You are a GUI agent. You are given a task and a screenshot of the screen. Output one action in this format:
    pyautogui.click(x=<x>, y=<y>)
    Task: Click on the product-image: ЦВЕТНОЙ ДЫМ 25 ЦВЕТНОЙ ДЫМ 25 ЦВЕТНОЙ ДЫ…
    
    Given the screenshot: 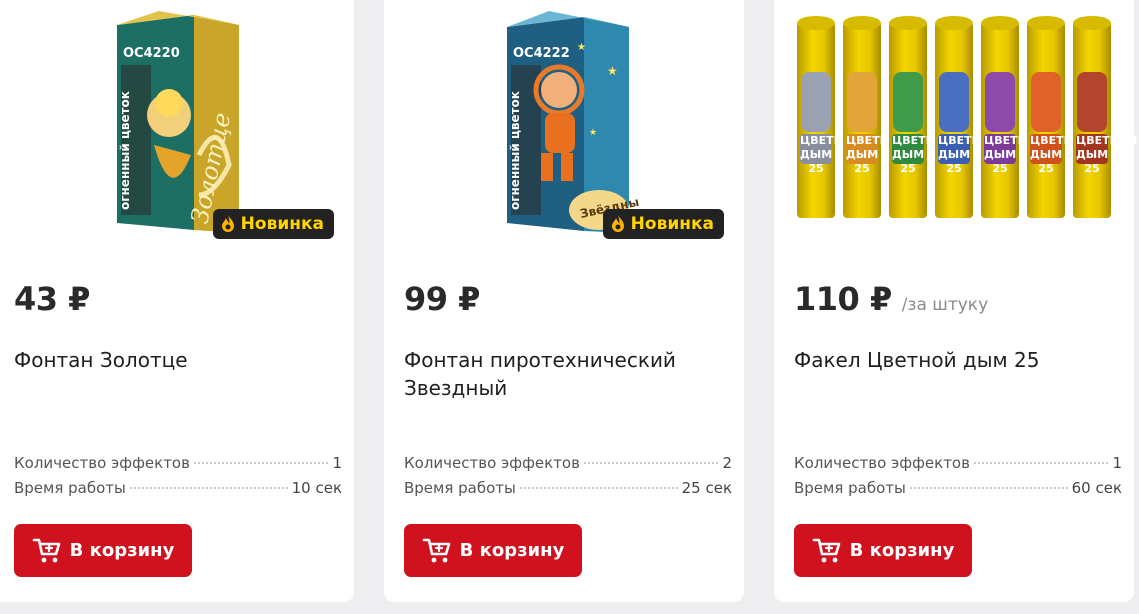 What is the action you would take?
    pyautogui.click(x=965, y=120)
    